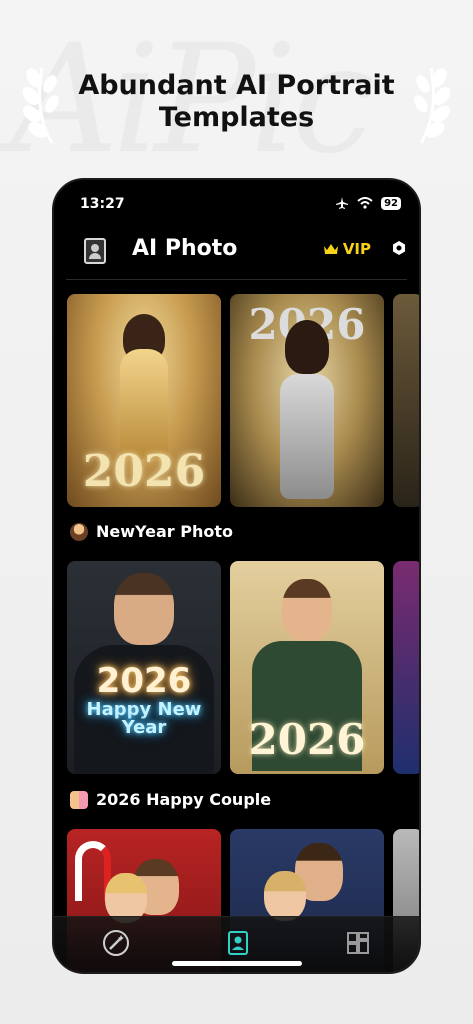  I want to click on section-header-newyear: NewYear Photo, so click(151, 531).